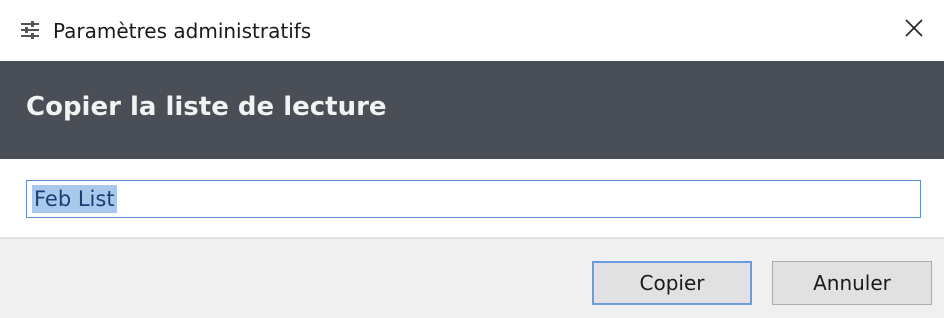  I want to click on close-icon, so click(914, 30).